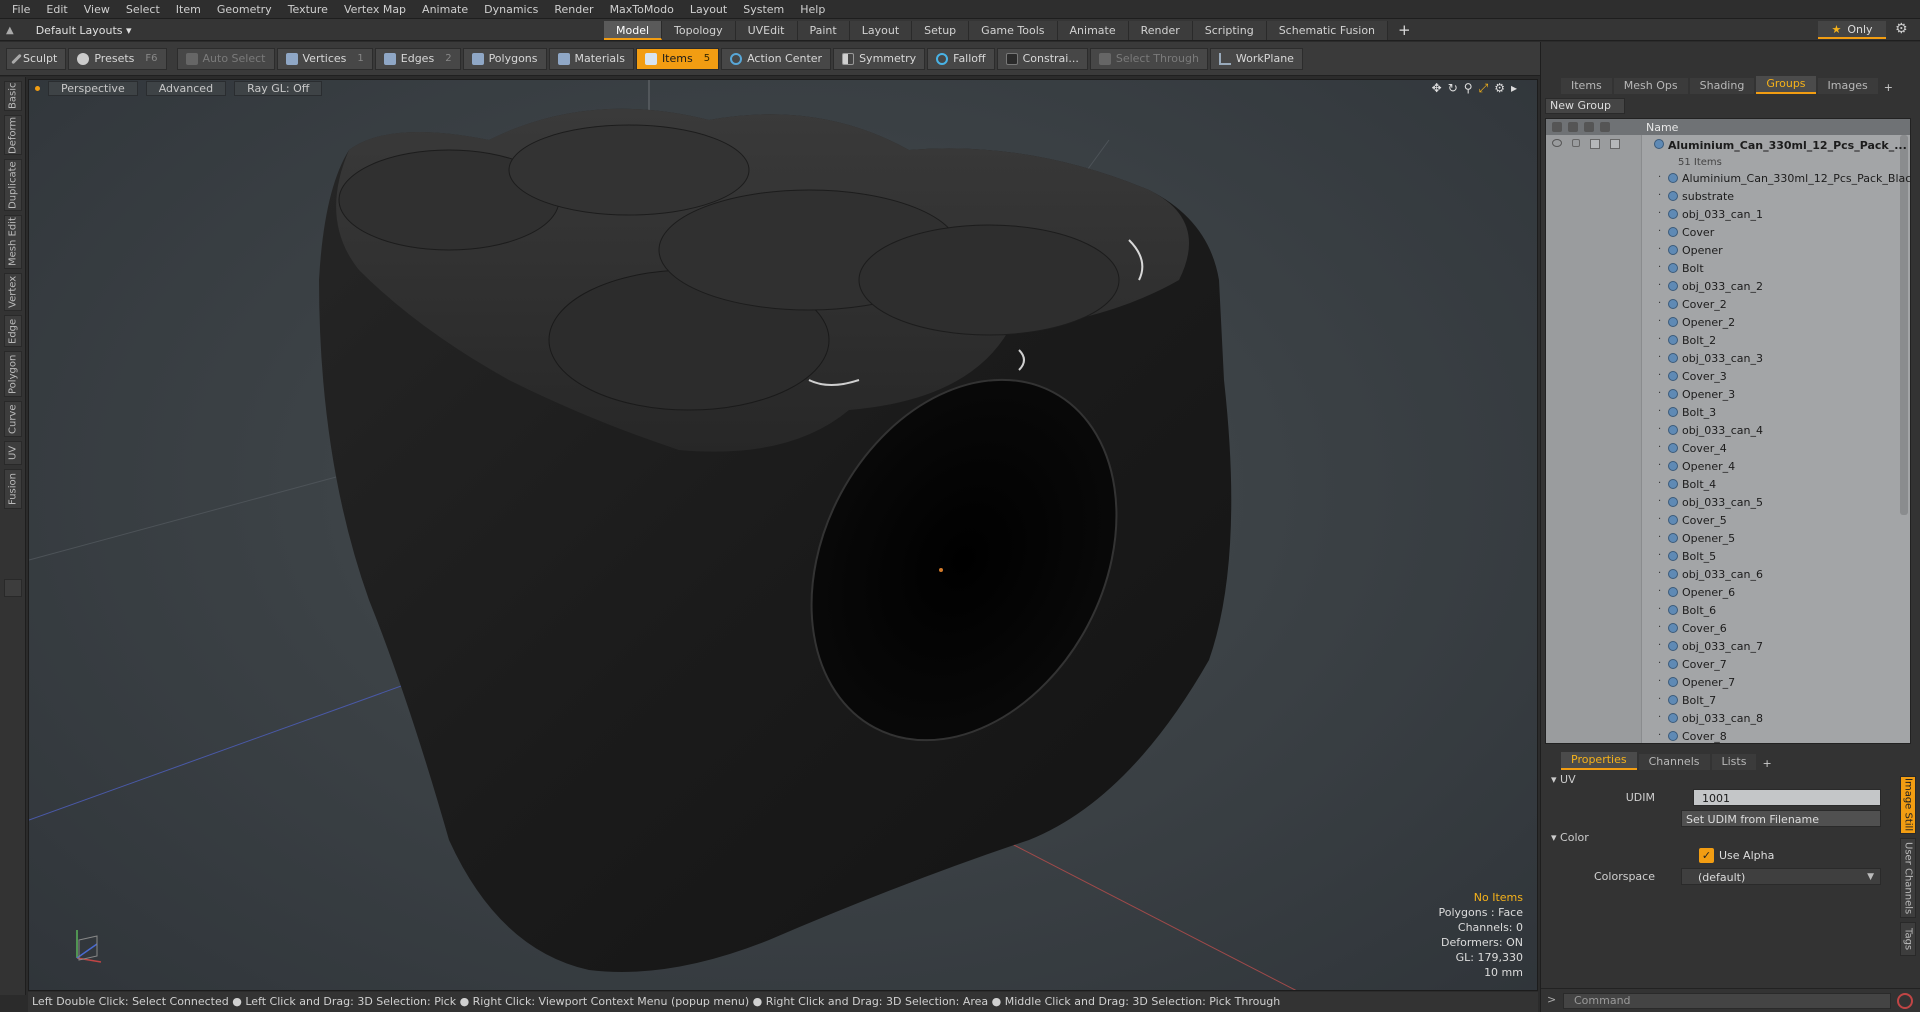 The width and height of the screenshot is (1920, 1012). Describe the element at coordinates (21, 9) in the screenshot. I see `menu-file: File` at that location.